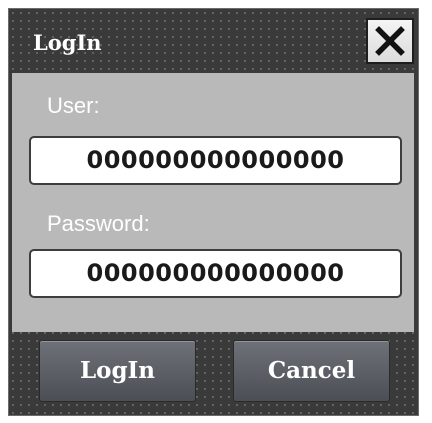 Image resolution: width=432 pixels, height=423 pixels. I want to click on user-label: User:, so click(73, 105).